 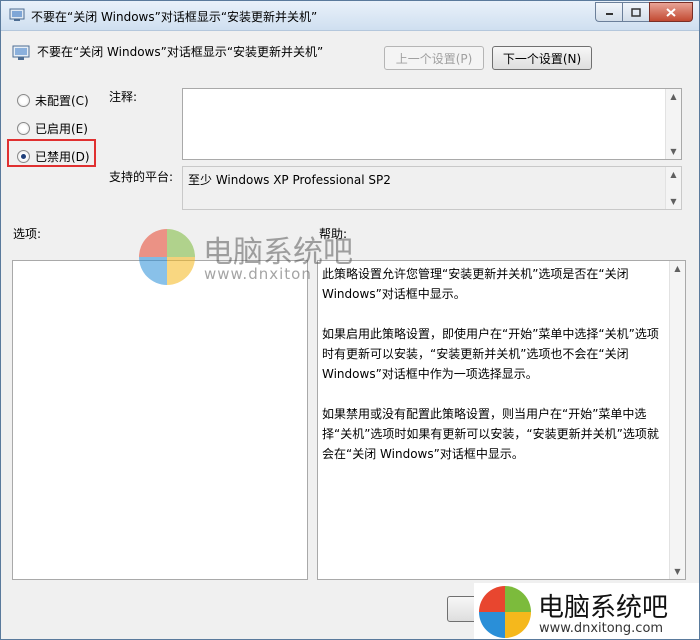 What do you see at coordinates (174, 17) in the screenshot?
I see `window-title: 不要在“关闭 Windows”对话框显示“安装更新并关机”` at bounding box center [174, 17].